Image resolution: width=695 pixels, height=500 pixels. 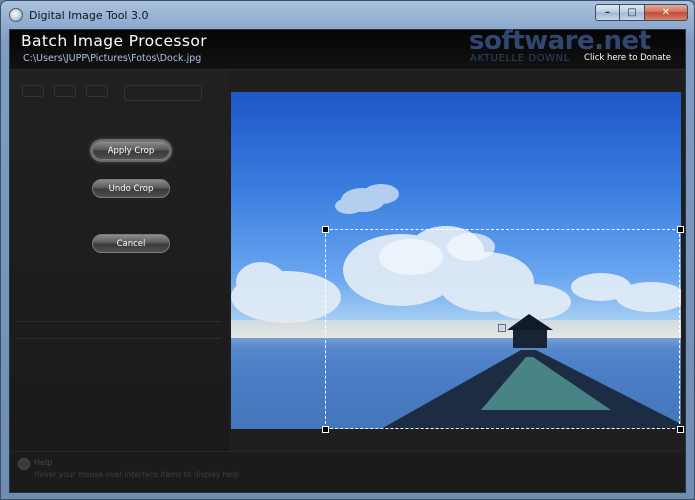 I want to click on caption-buttons: – □ ✕, so click(x=641, y=12).